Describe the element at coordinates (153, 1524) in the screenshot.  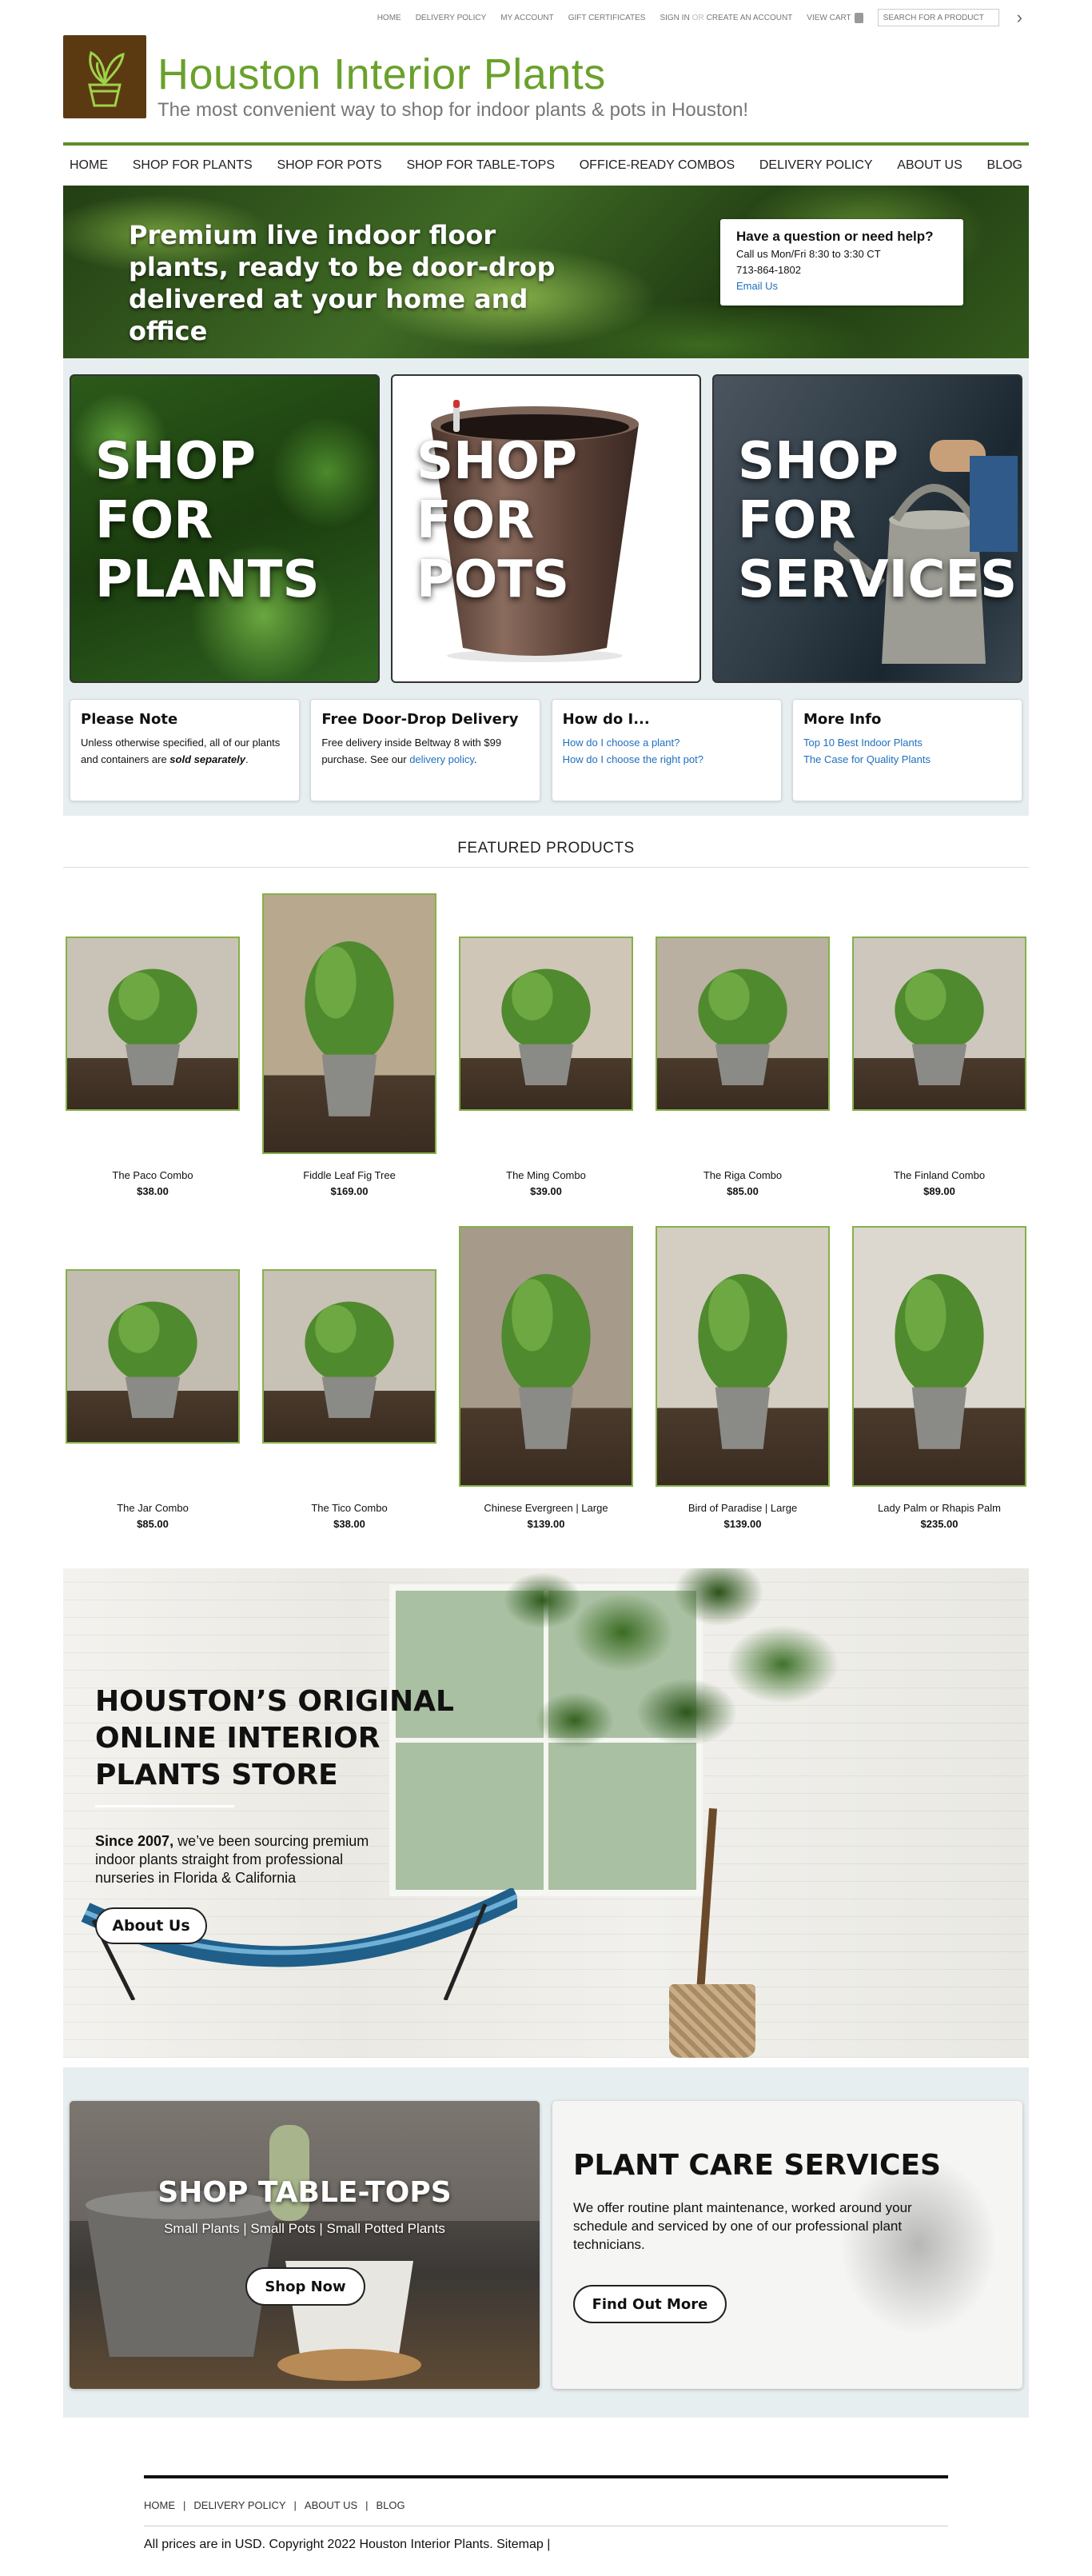
I see `product-price: $85.00` at that location.